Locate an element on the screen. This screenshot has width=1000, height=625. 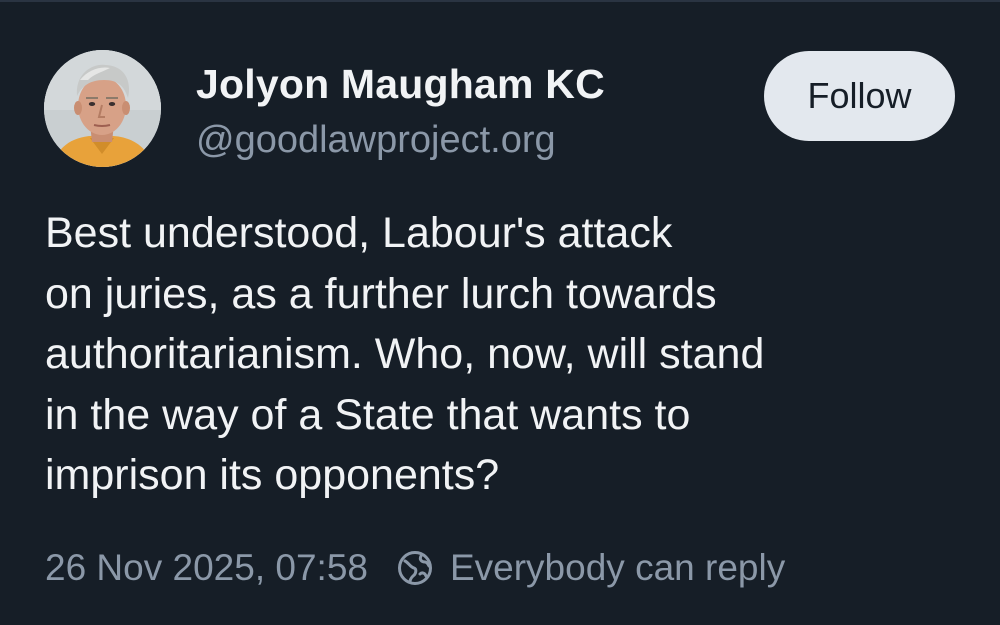
reply-setting: Everybody can reply is located at coordinates (590, 568).